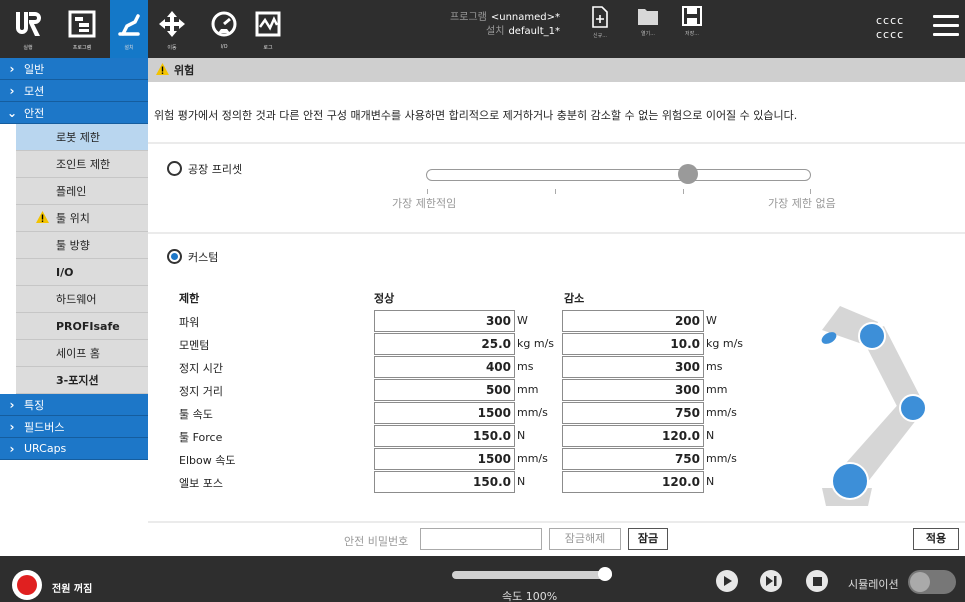 The width and height of the screenshot is (965, 602). What do you see at coordinates (34, 69) in the screenshot?
I see `sidebar-item-label: 일반` at bounding box center [34, 69].